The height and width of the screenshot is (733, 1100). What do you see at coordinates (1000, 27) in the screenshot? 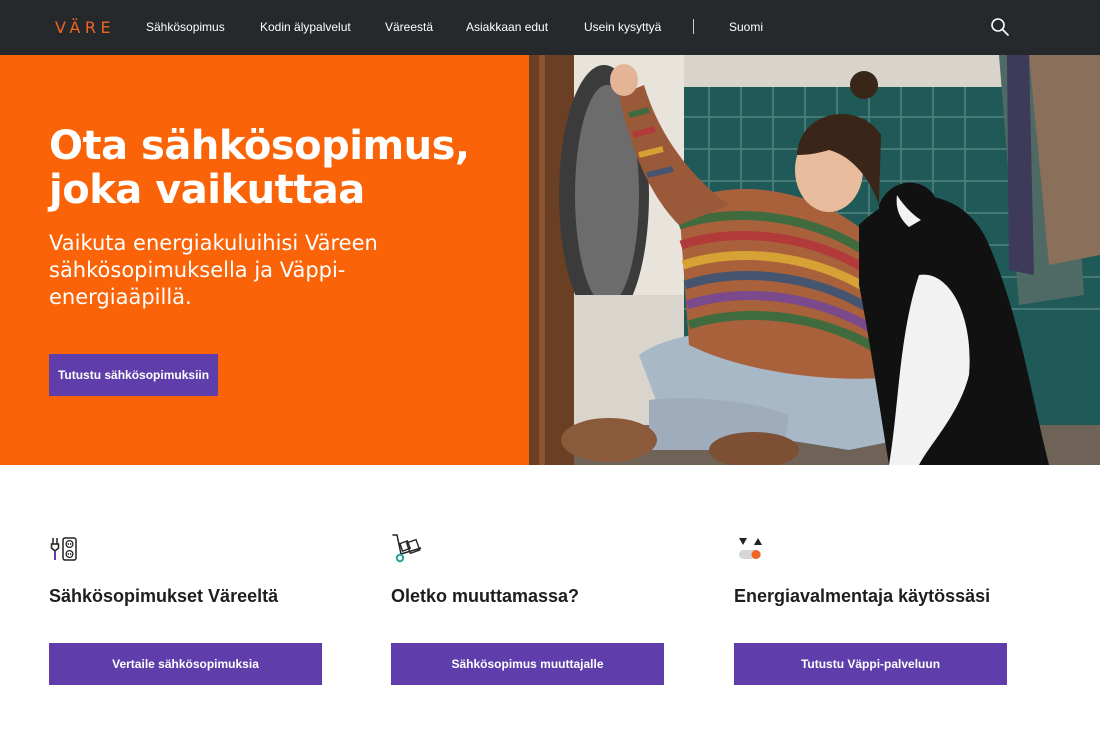
I see `search-icon` at bounding box center [1000, 27].